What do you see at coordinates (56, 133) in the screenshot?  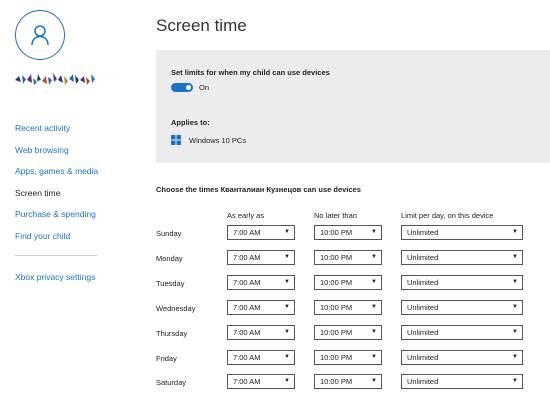 I see `sidebar-item-recent-activity: Recent activity` at bounding box center [56, 133].